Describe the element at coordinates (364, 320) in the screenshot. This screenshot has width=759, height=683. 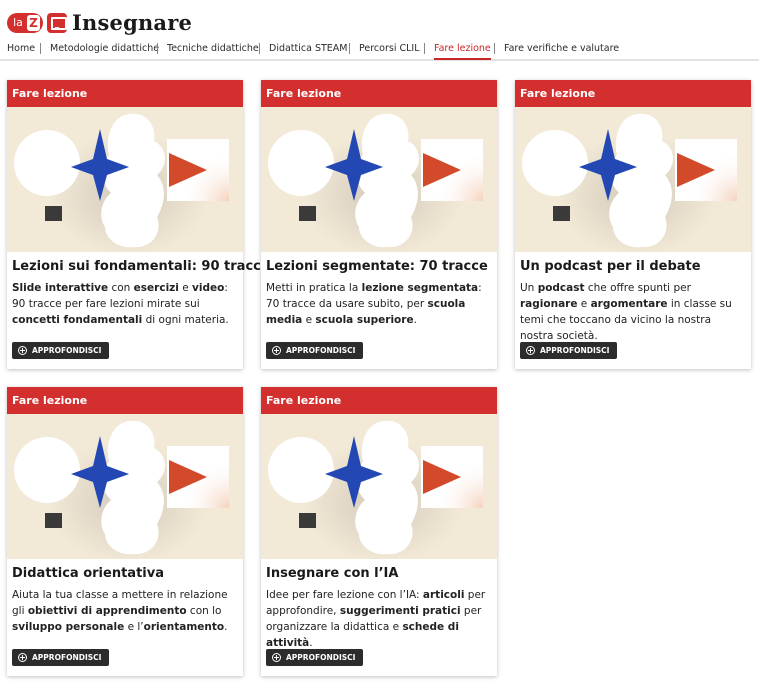
I see `desc-highlight: scuola superiore` at that location.